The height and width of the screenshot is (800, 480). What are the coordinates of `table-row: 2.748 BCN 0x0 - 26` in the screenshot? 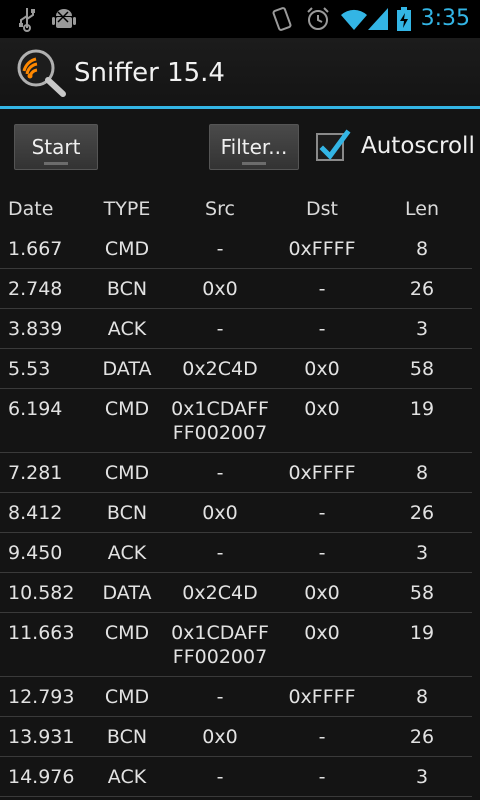 It's located at (236, 289).